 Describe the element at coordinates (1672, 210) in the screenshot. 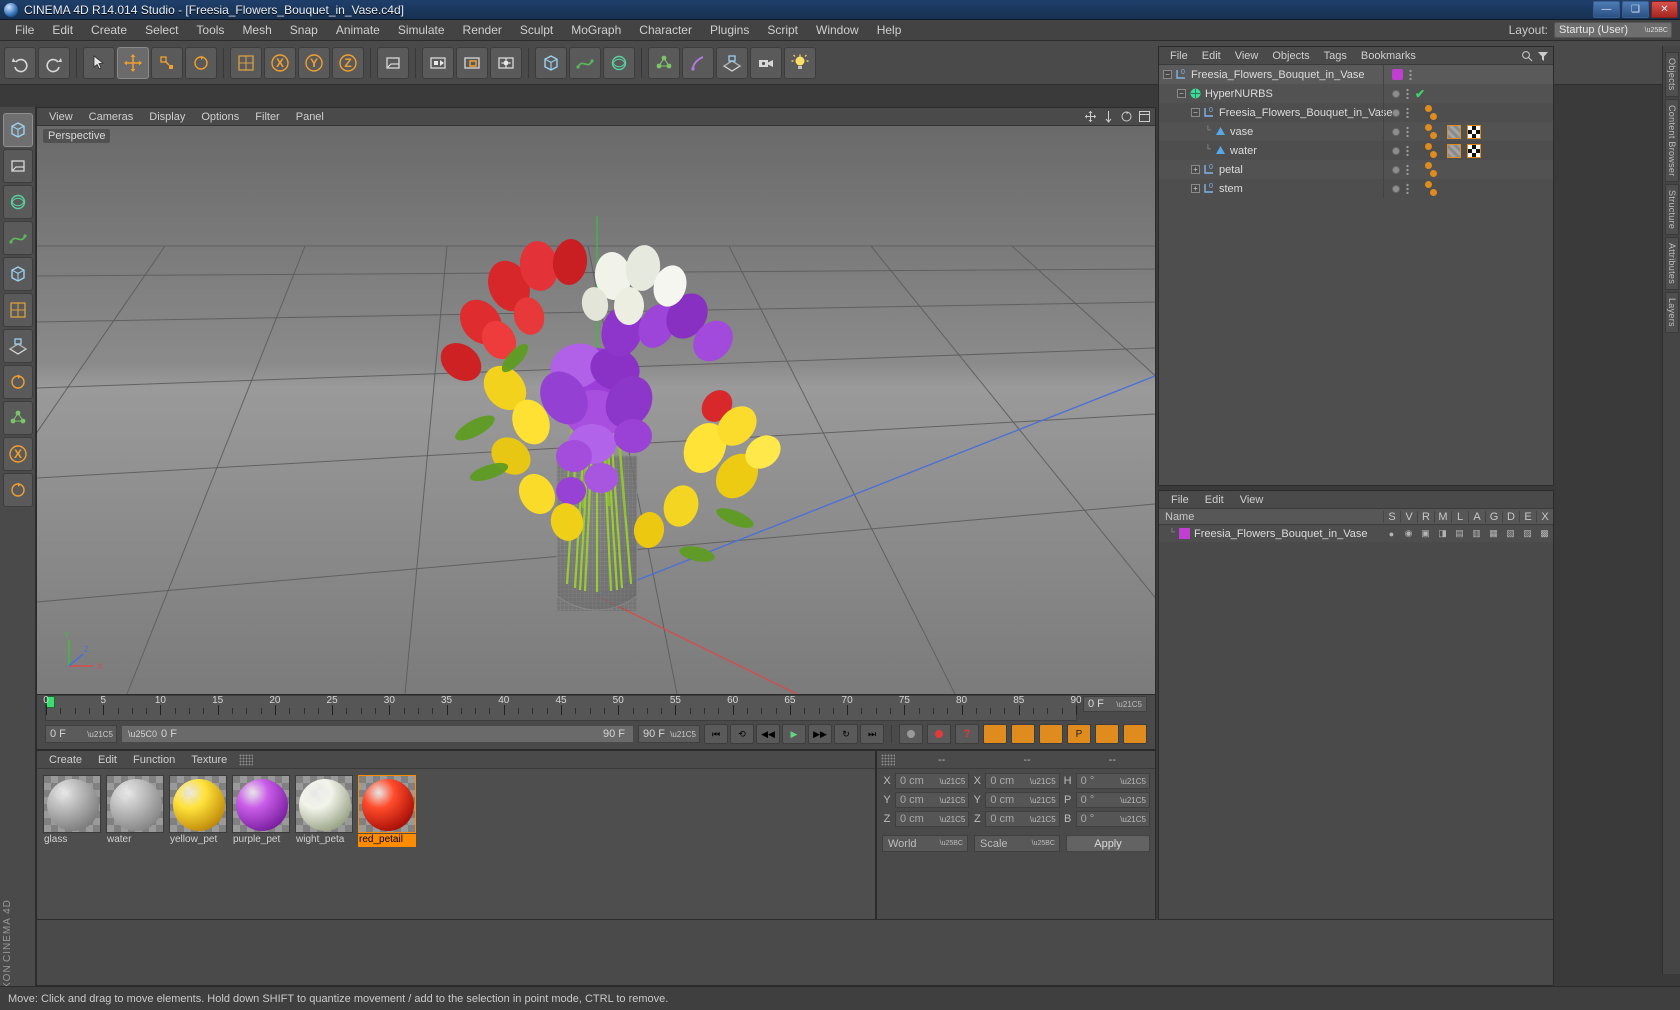

I see `dock-tab-structure: Structure` at that location.